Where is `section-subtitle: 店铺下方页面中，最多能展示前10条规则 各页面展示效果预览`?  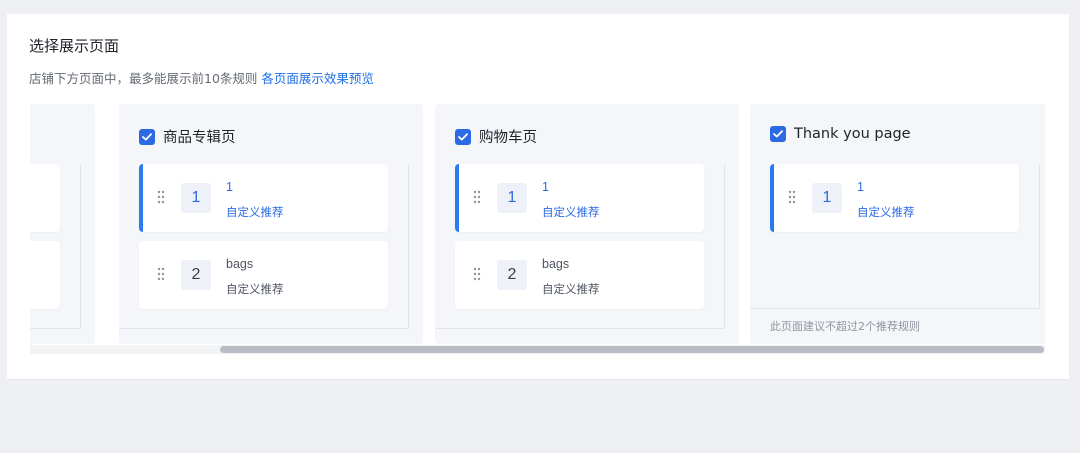
section-subtitle: 店铺下方页面中，最多能展示前10条规则 各页面展示效果预览 is located at coordinates (201, 77).